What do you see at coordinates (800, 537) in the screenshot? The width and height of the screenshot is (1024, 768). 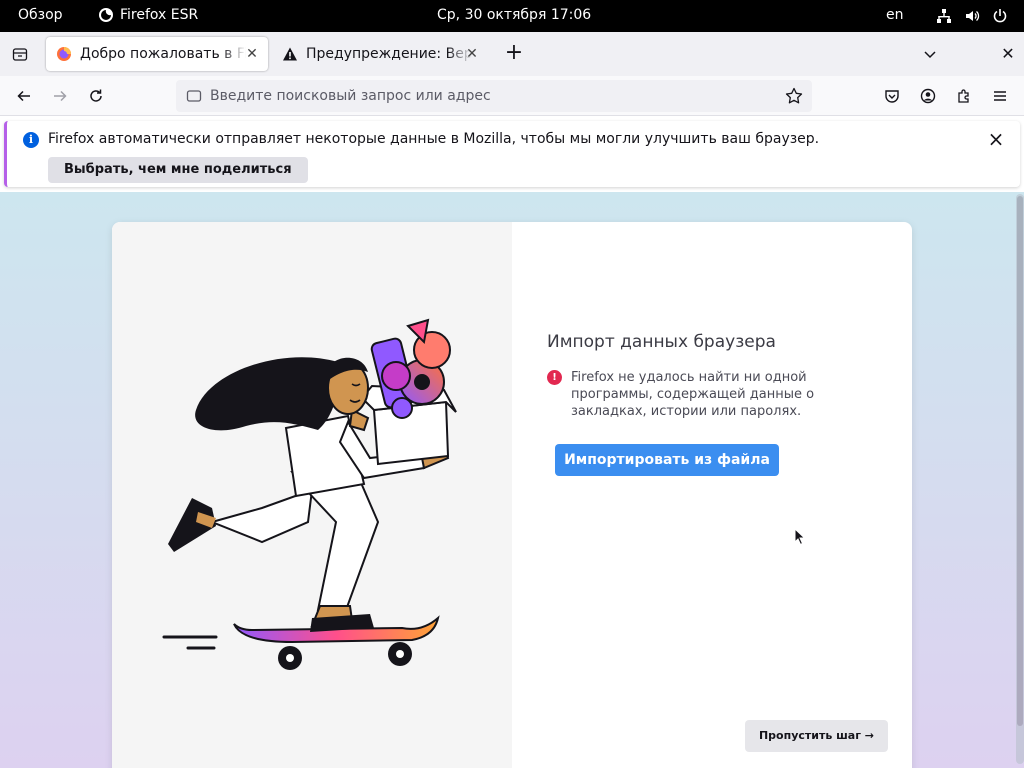 I see `mouse-cursor-icon` at bounding box center [800, 537].